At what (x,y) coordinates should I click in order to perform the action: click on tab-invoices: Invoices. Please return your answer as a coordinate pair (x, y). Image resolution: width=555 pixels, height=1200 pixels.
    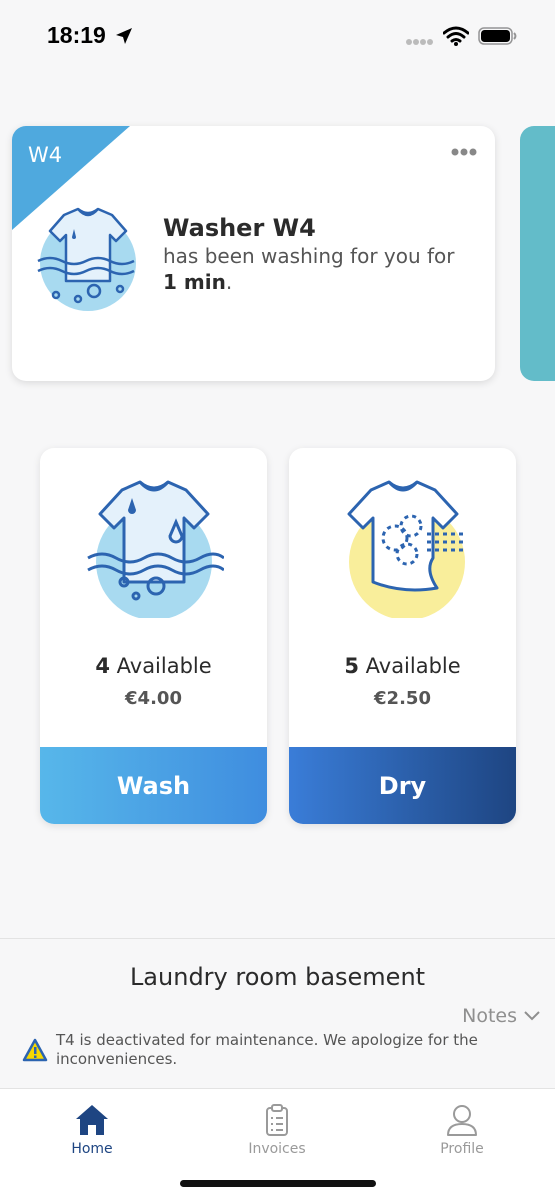
    Looking at the image, I should click on (277, 1130).